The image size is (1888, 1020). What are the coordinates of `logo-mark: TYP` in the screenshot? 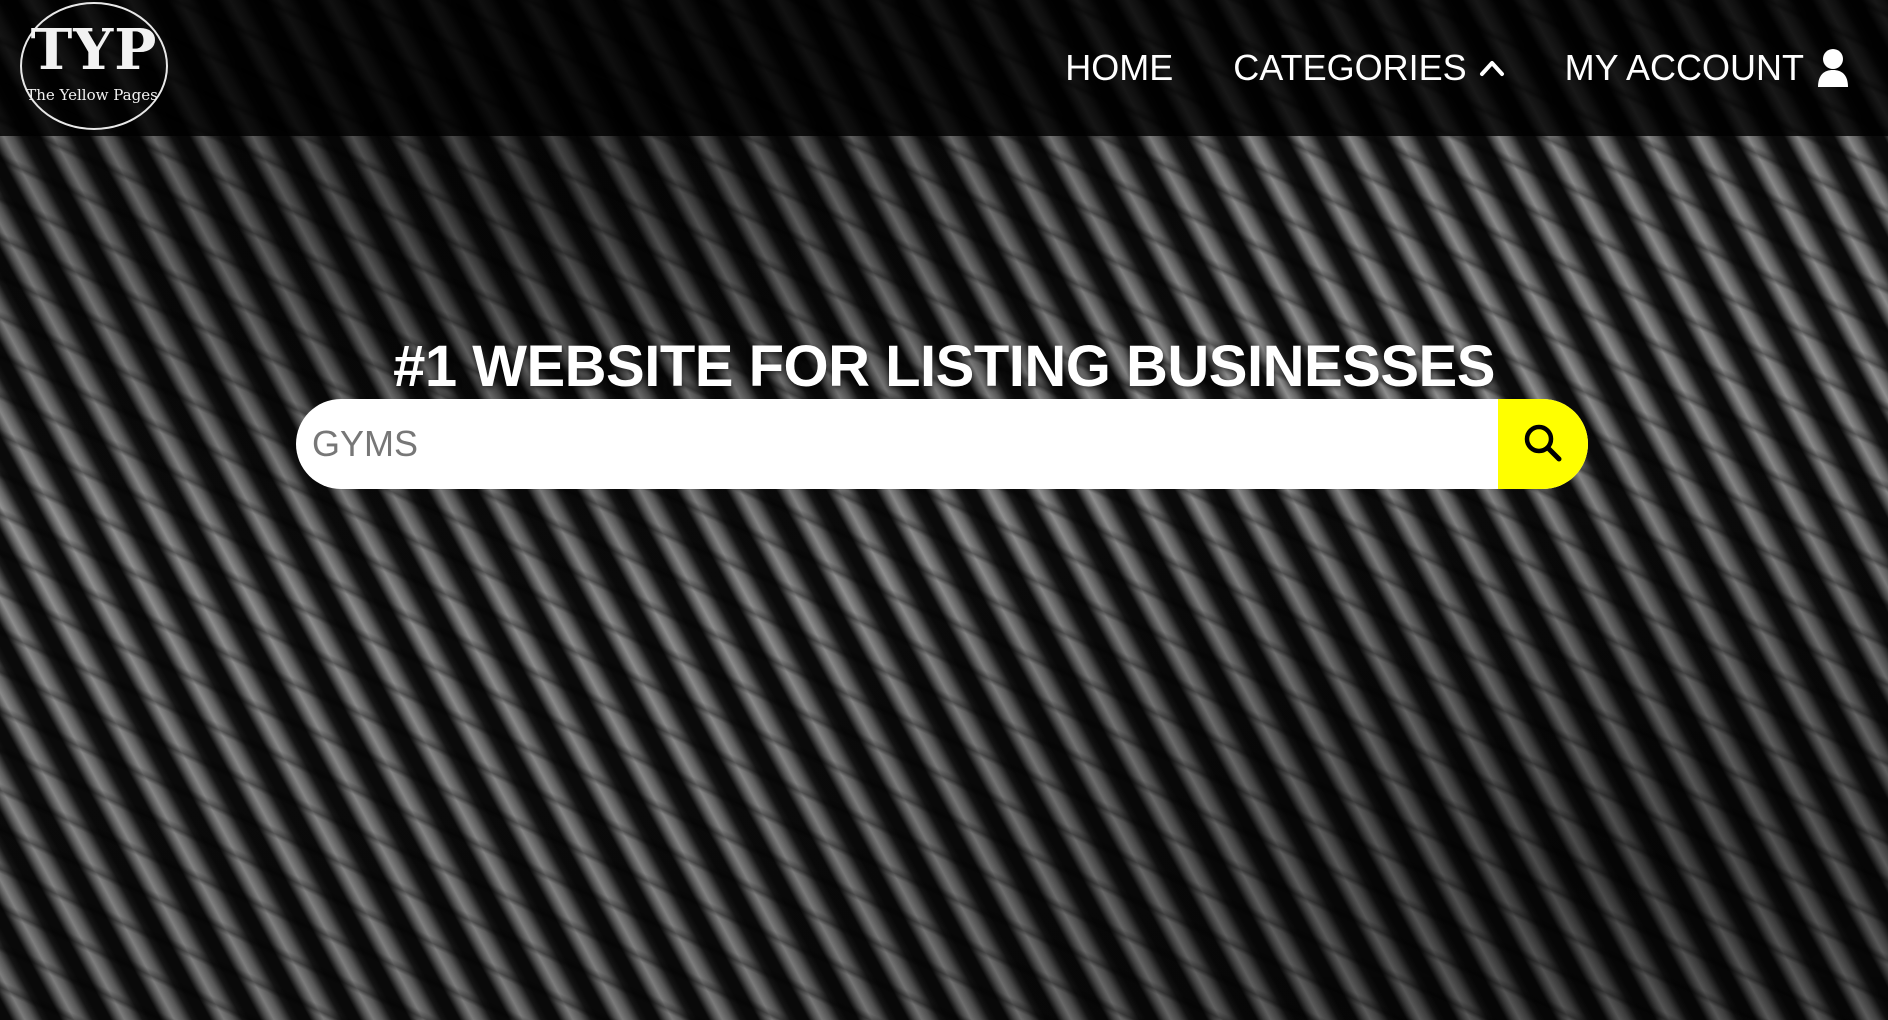 It's located at (94, 50).